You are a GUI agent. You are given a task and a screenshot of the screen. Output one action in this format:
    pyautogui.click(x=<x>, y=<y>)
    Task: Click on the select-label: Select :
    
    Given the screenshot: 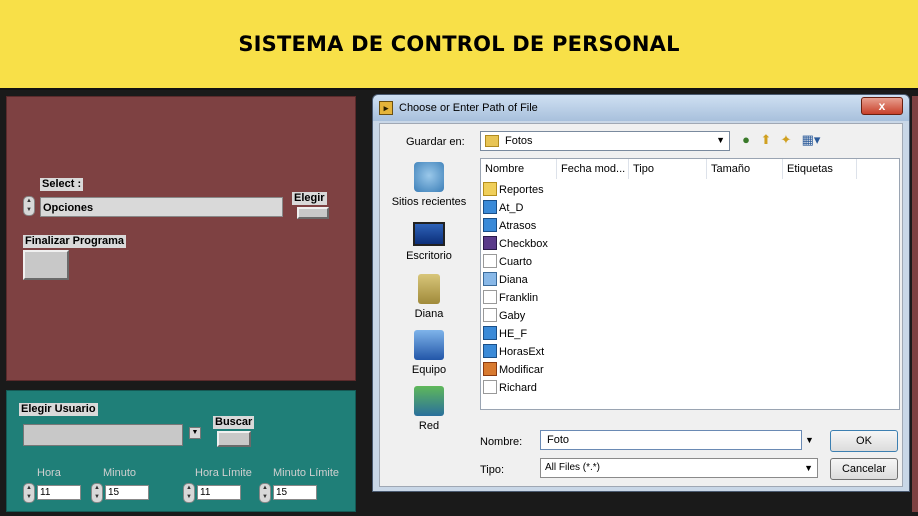 What is the action you would take?
    pyautogui.click(x=62, y=184)
    